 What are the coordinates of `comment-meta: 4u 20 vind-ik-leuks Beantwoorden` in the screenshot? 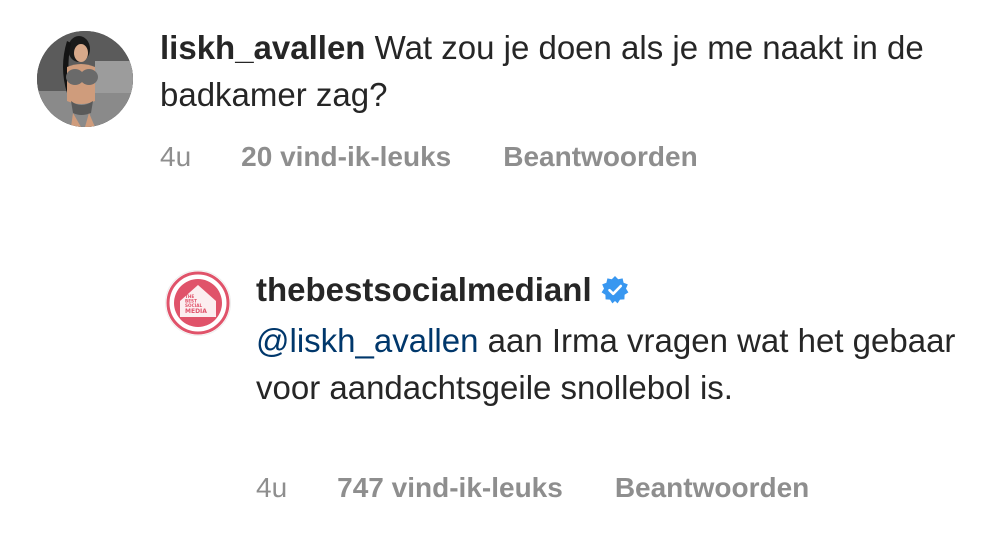 It's located at (429, 157).